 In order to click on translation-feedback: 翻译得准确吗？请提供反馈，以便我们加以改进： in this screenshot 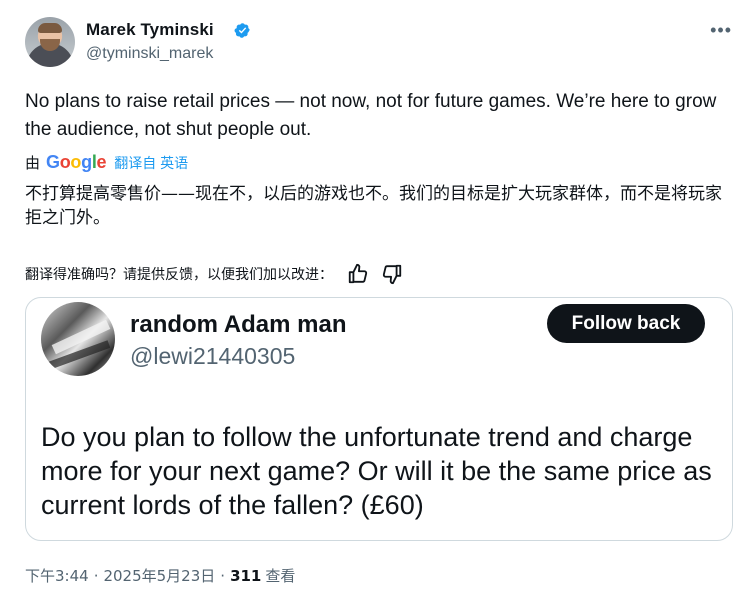, I will do `click(214, 274)`.